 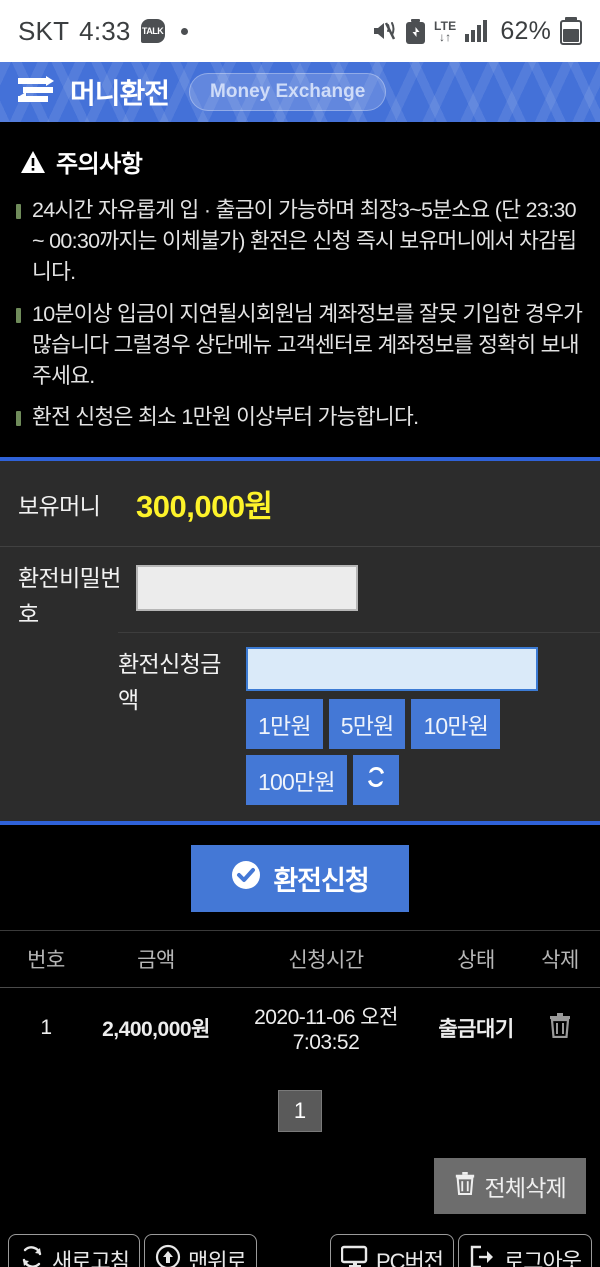 I want to click on toolbar-left-group: 새로고침 맨위로, so click(x=132, y=1250).